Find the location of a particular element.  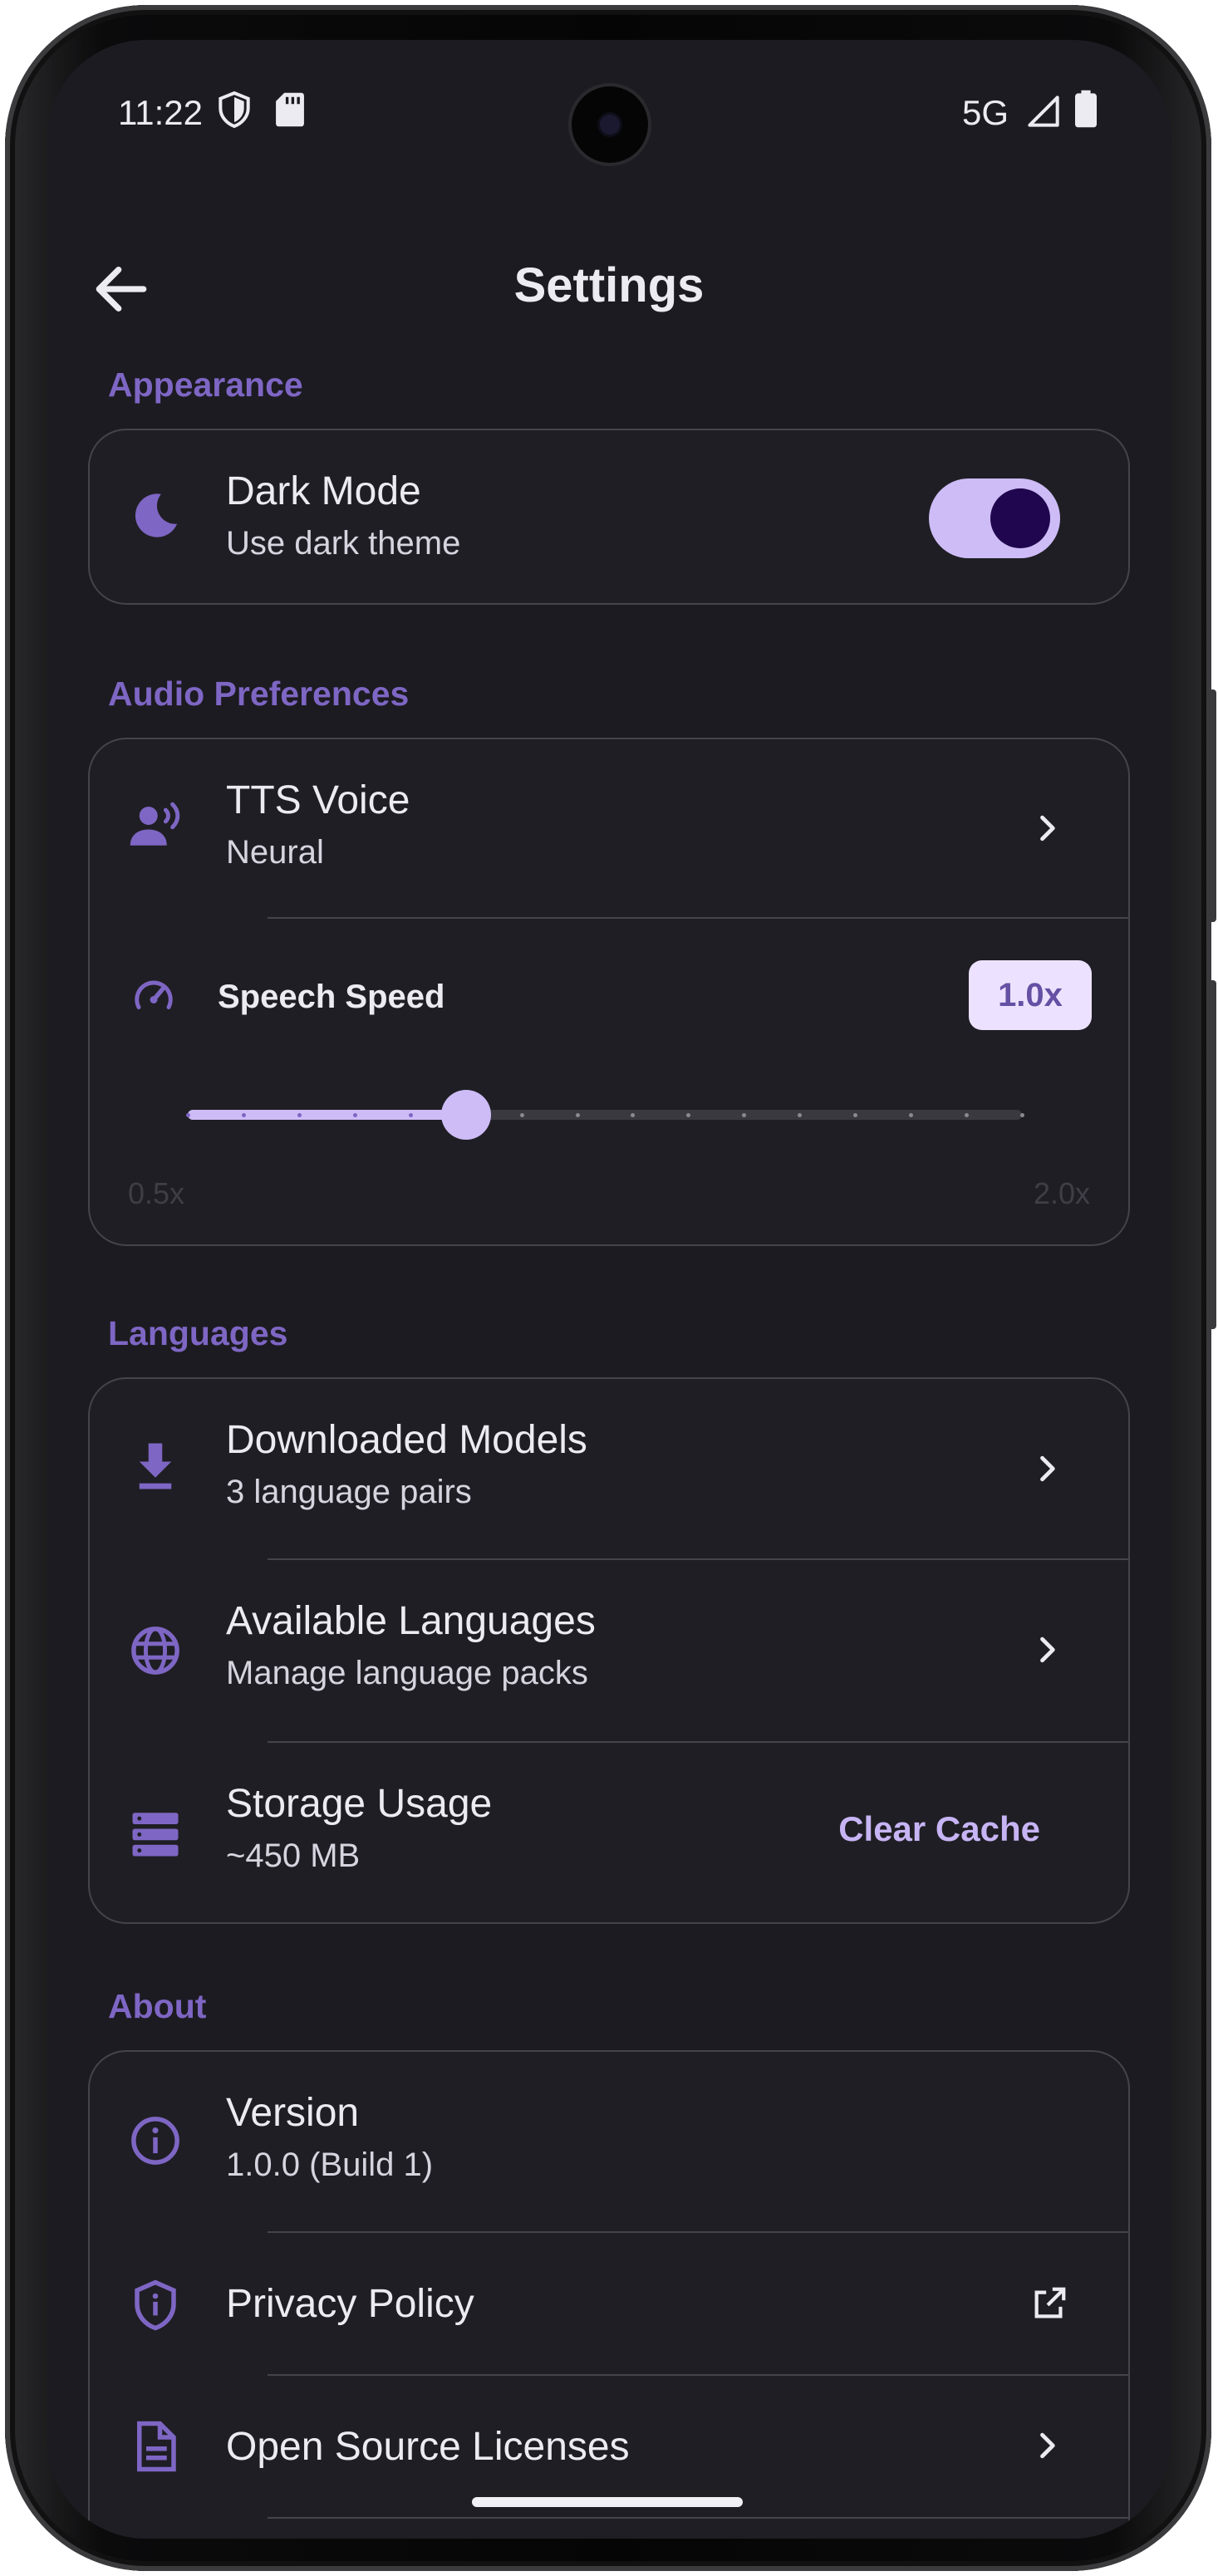

shield-icon is located at coordinates (155, 2305).